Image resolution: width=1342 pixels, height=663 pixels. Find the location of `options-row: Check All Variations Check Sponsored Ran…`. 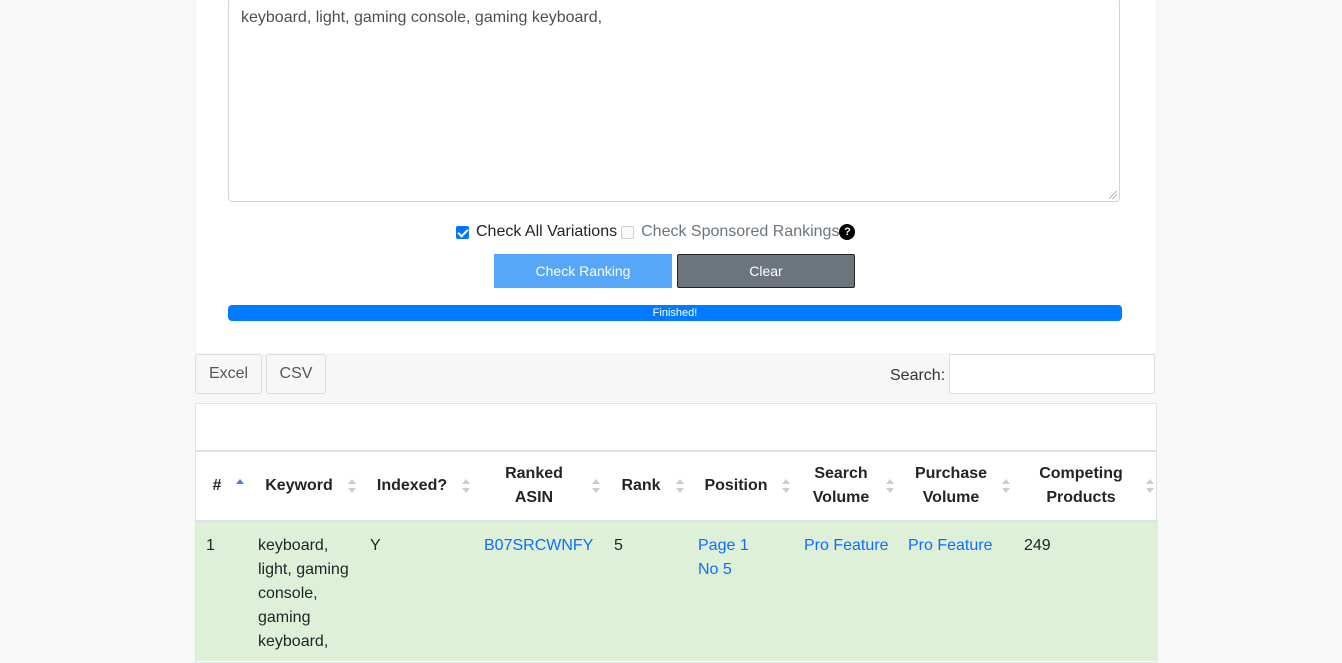

options-row: Check All Variations Check Sponsored Ran… is located at coordinates (656, 232).